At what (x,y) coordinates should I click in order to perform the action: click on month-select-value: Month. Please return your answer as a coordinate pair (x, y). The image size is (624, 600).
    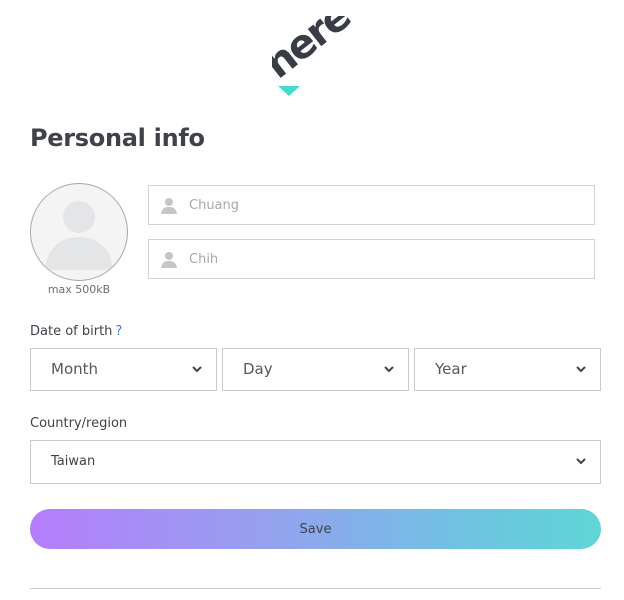
    Looking at the image, I should click on (75, 369).